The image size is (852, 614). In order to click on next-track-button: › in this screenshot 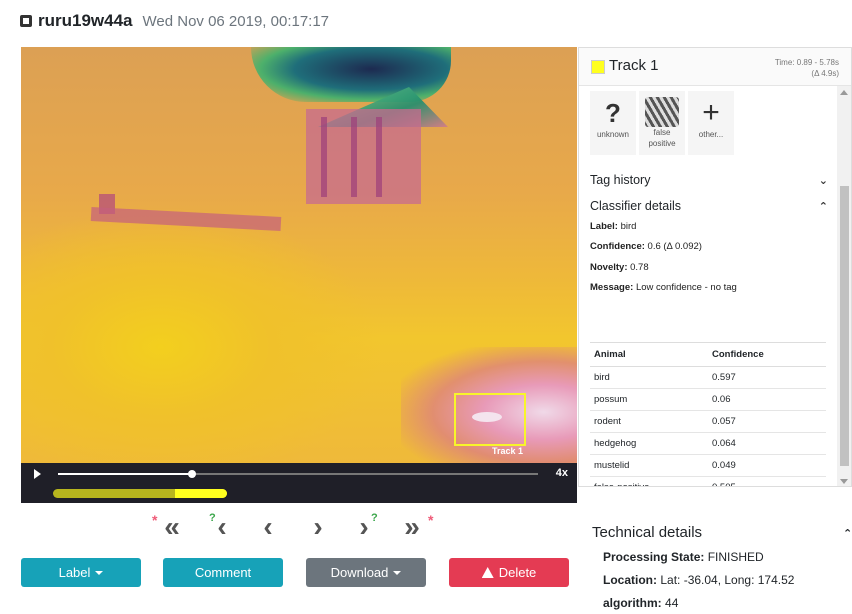, I will do `click(318, 526)`.